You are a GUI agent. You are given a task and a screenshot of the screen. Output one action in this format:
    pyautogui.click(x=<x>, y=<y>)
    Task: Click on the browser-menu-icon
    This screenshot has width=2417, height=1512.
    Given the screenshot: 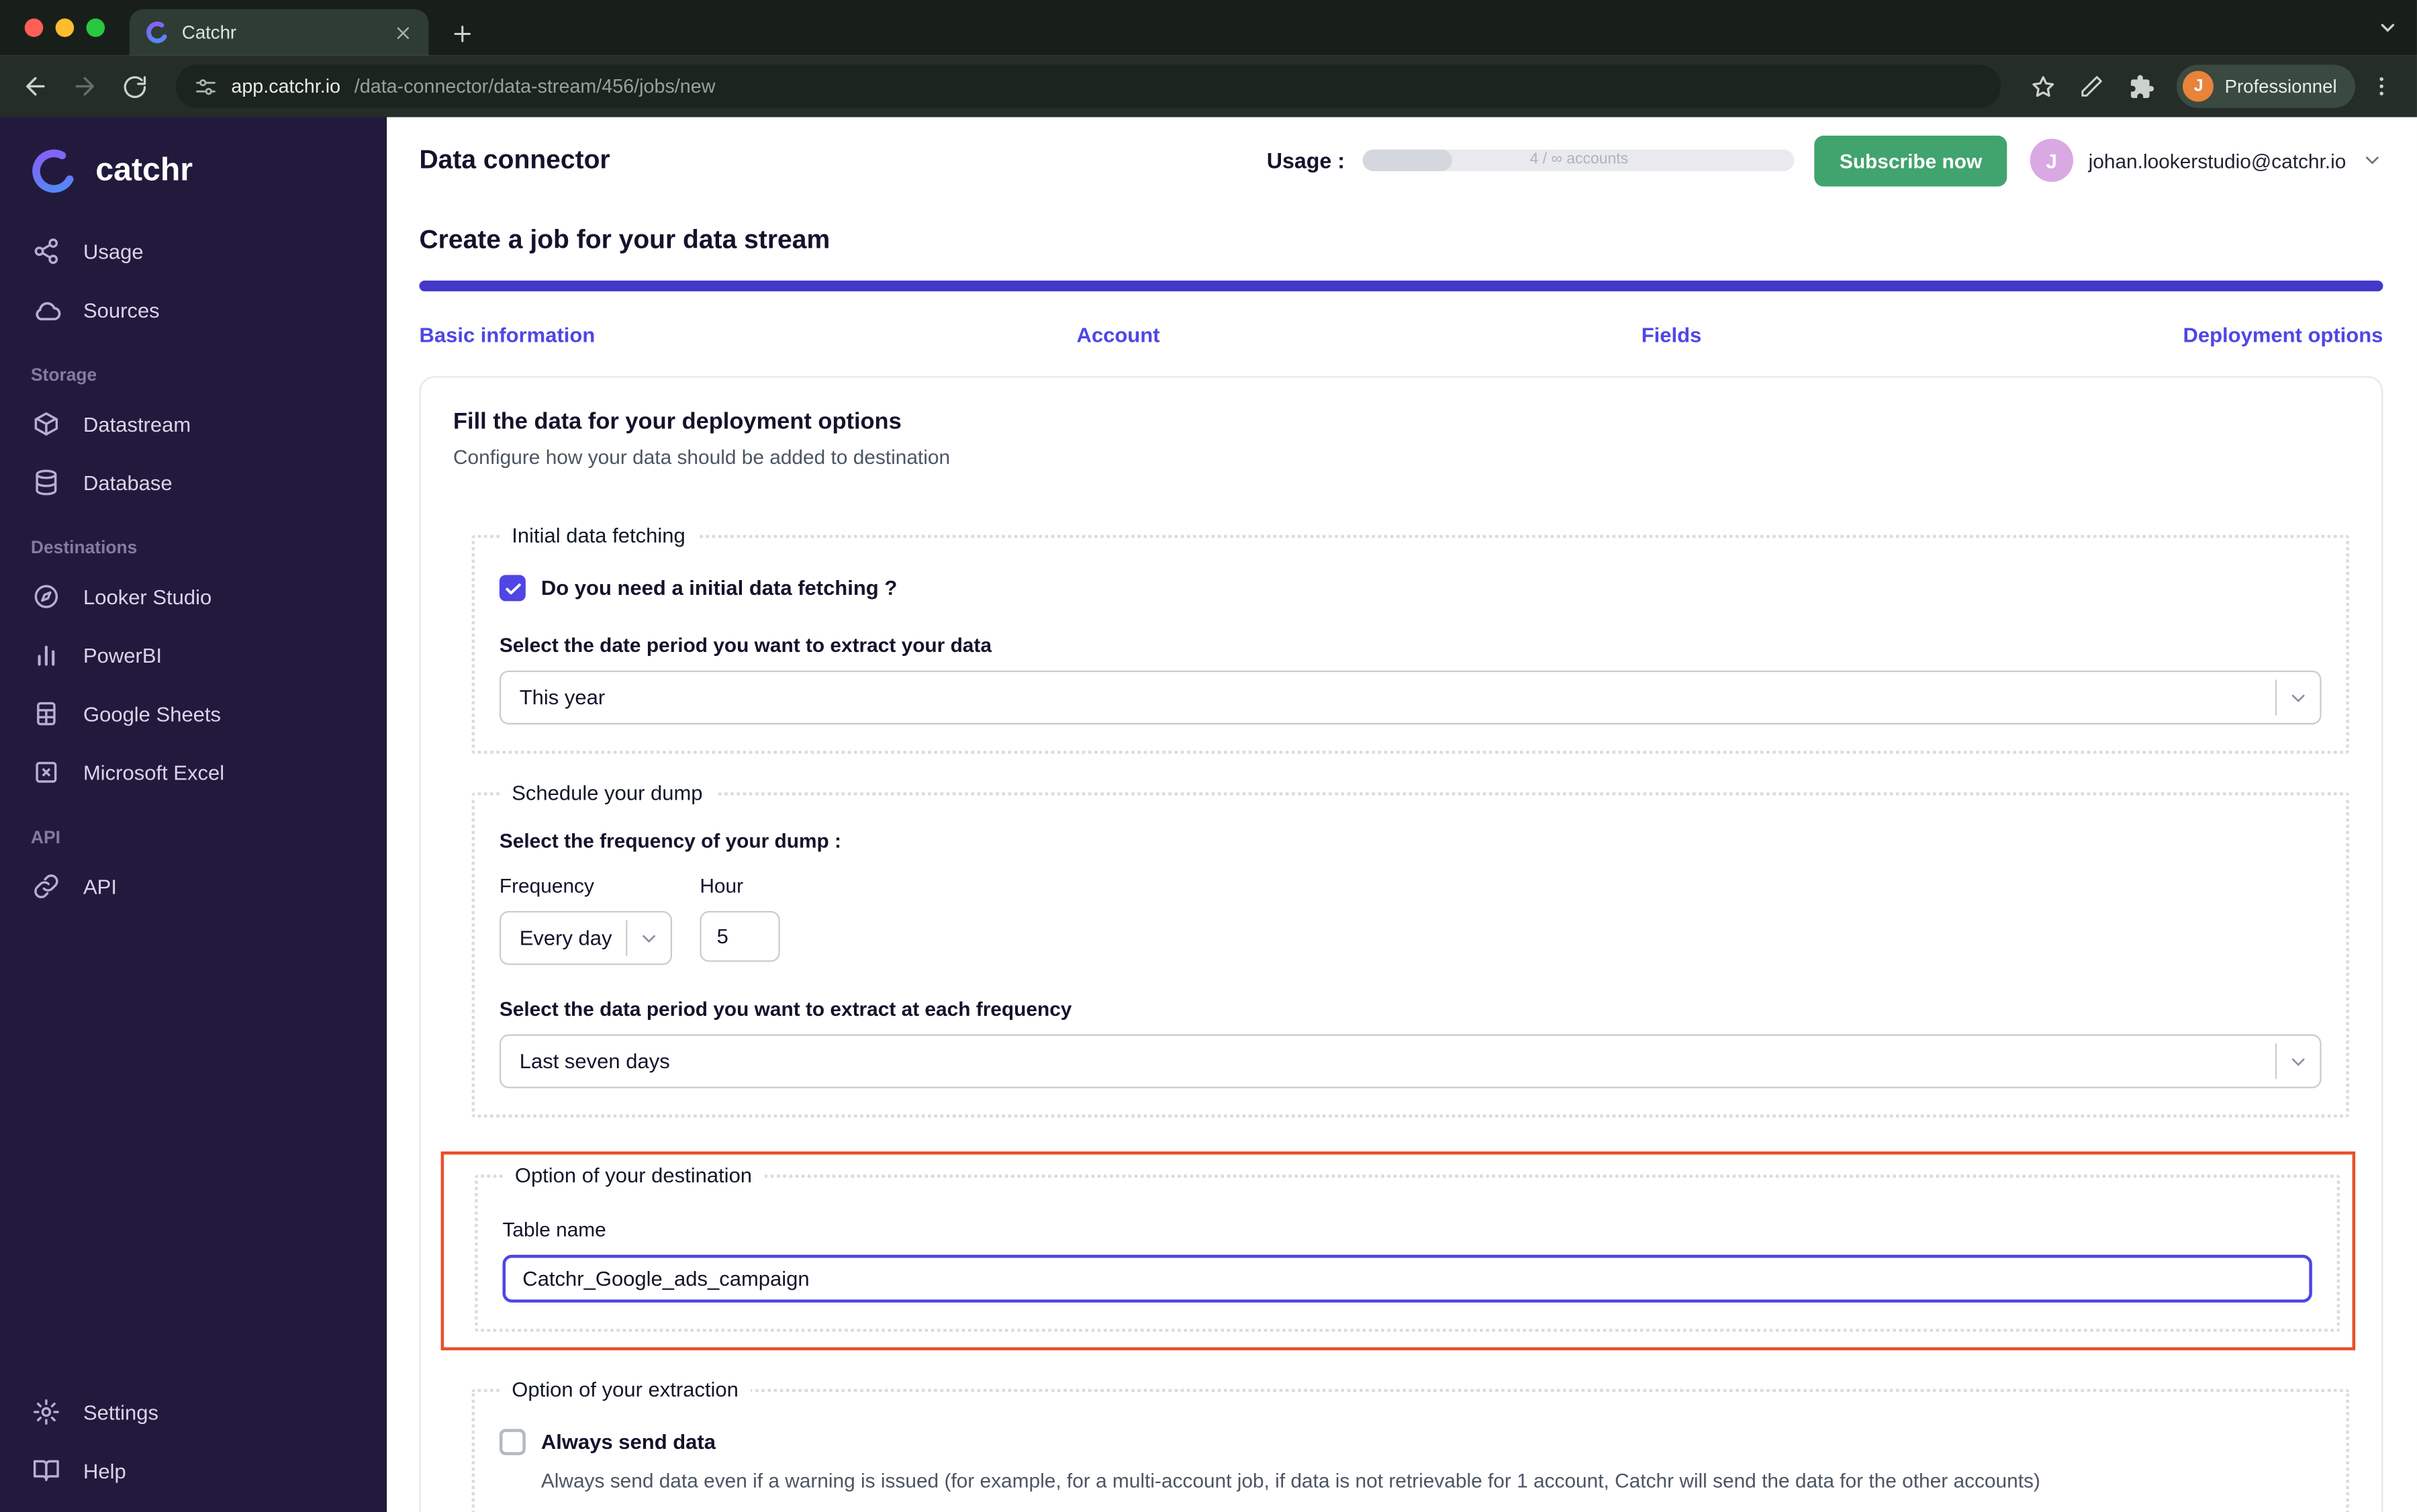 What is the action you would take?
    pyautogui.click(x=2382, y=86)
    